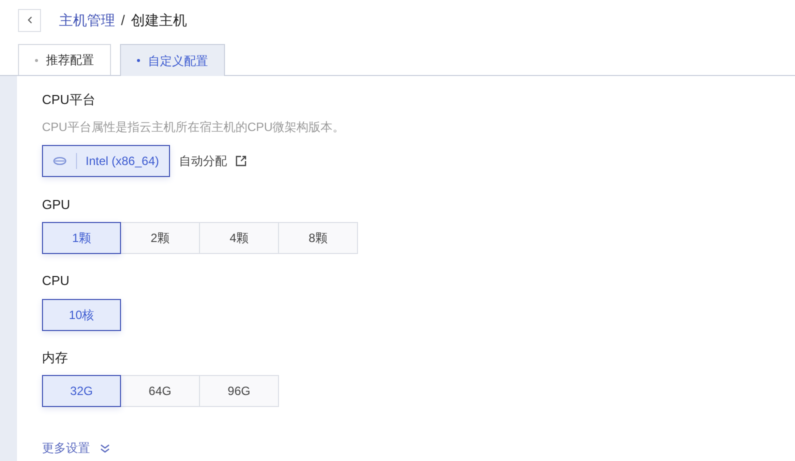  What do you see at coordinates (64, 59) in the screenshot?
I see `tab: 推荐配置` at bounding box center [64, 59].